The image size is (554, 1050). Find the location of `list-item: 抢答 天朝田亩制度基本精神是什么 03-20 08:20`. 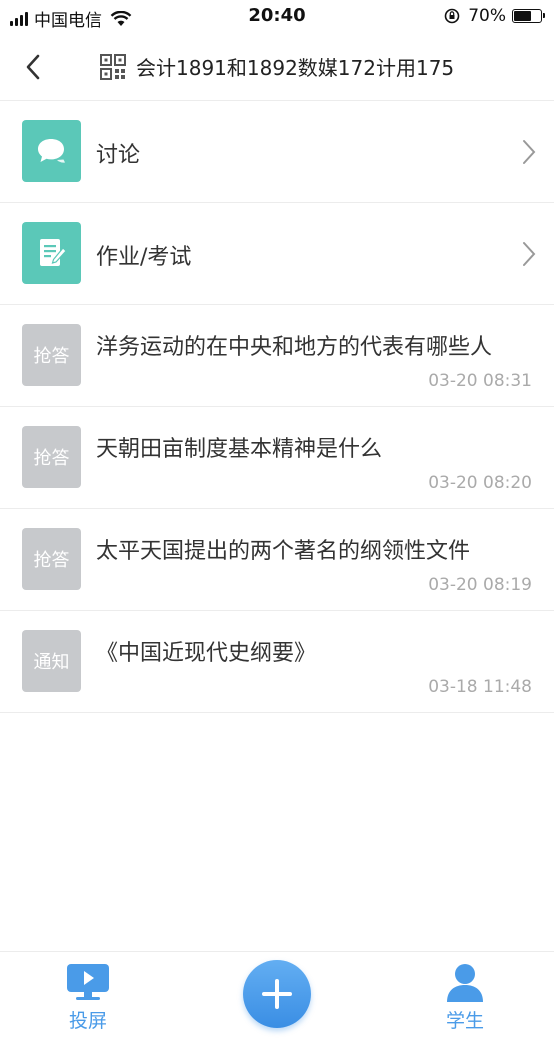

list-item: 抢答 天朝田亩制度基本精神是什么 03-20 08:20 is located at coordinates (277, 458).